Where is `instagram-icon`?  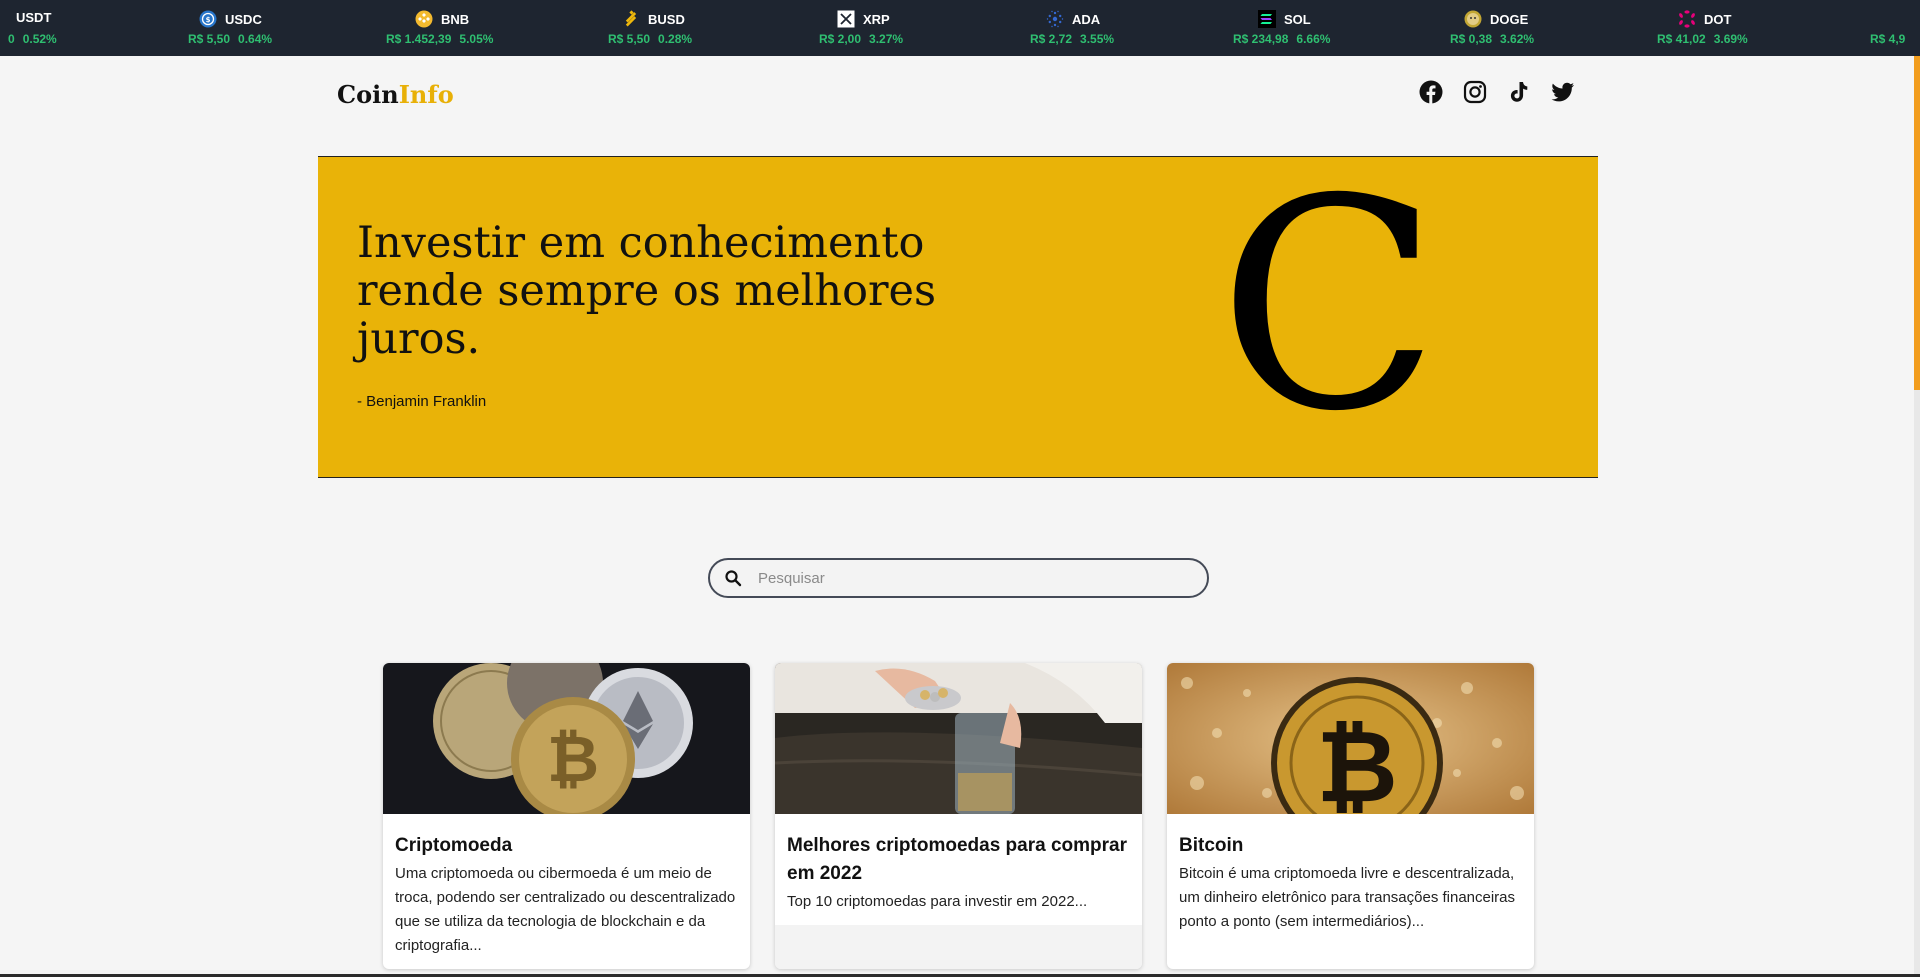
instagram-icon is located at coordinates (1475, 92).